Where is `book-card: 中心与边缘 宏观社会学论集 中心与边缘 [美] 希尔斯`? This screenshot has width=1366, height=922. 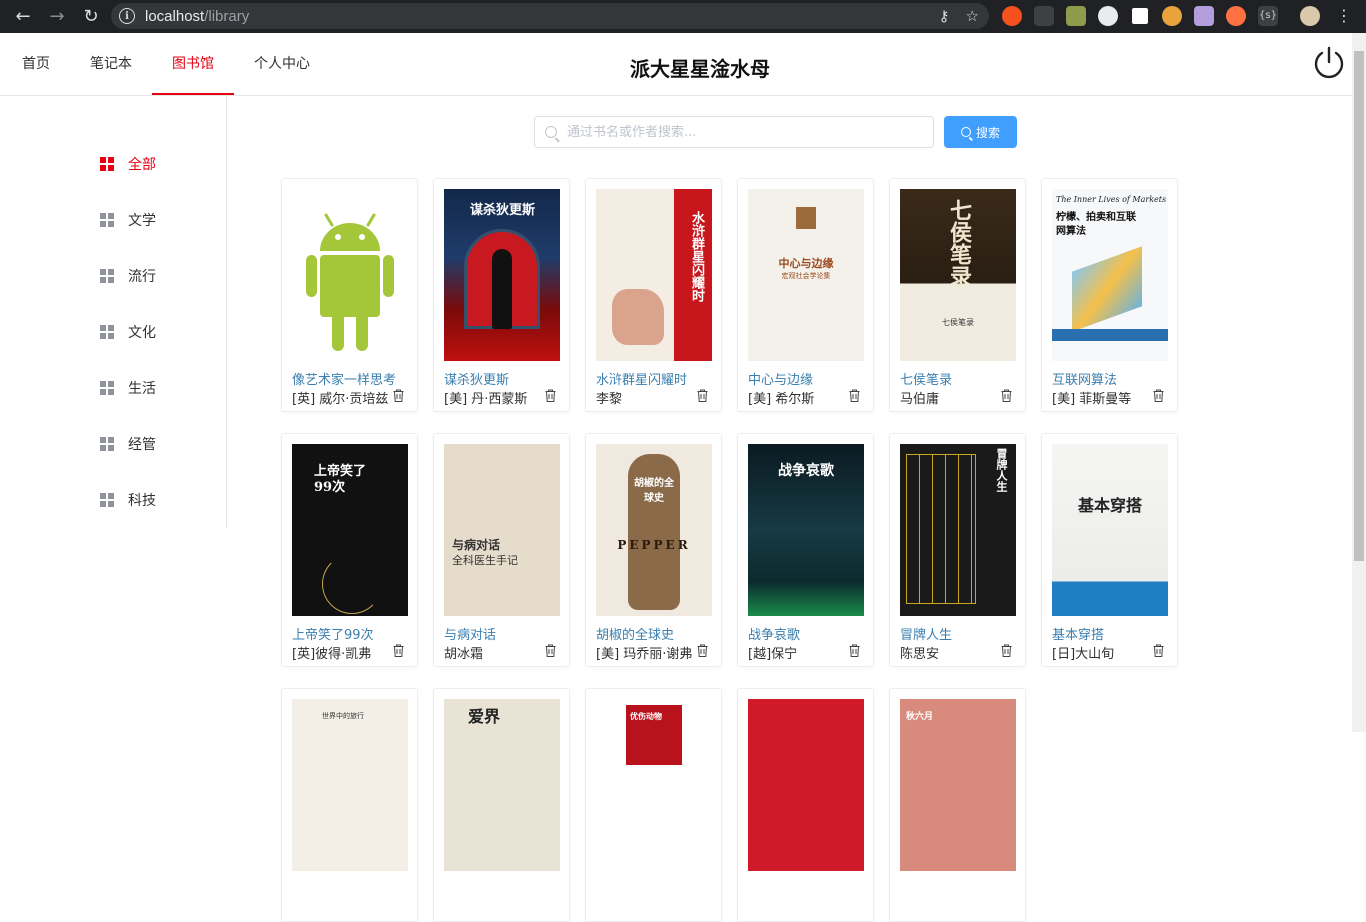 book-card: 中心与边缘 宏观社会学论集 中心与边缘 [美] 希尔斯 is located at coordinates (805, 295).